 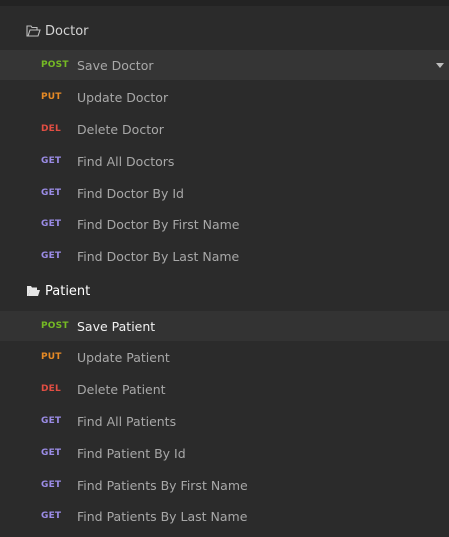 What do you see at coordinates (121, 389) in the screenshot?
I see `request-label: Delete Patient` at bounding box center [121, 389].